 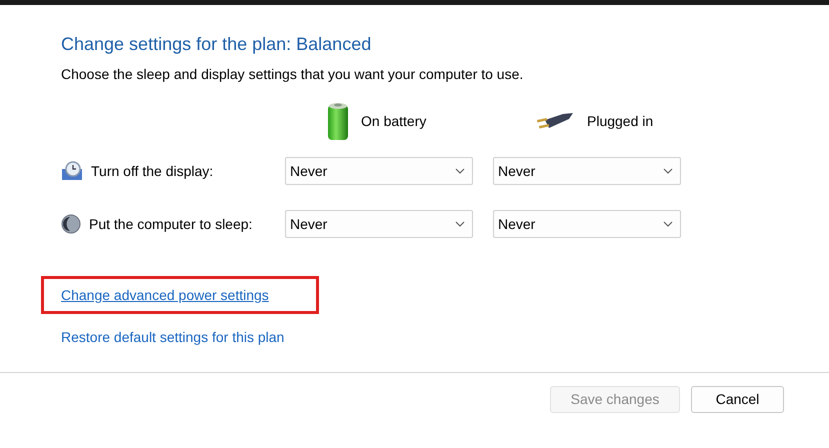 I want to click on column-heading: On battery, so click(x=393, y=121).